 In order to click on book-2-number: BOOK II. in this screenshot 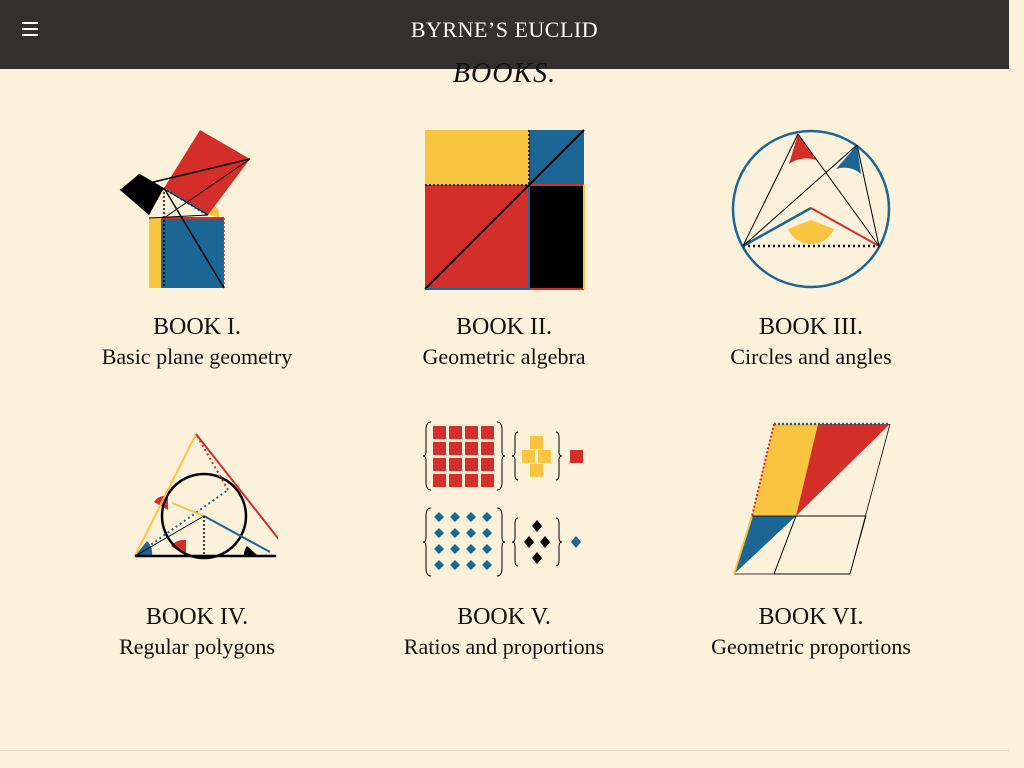, I will do `click(504, 327)`.